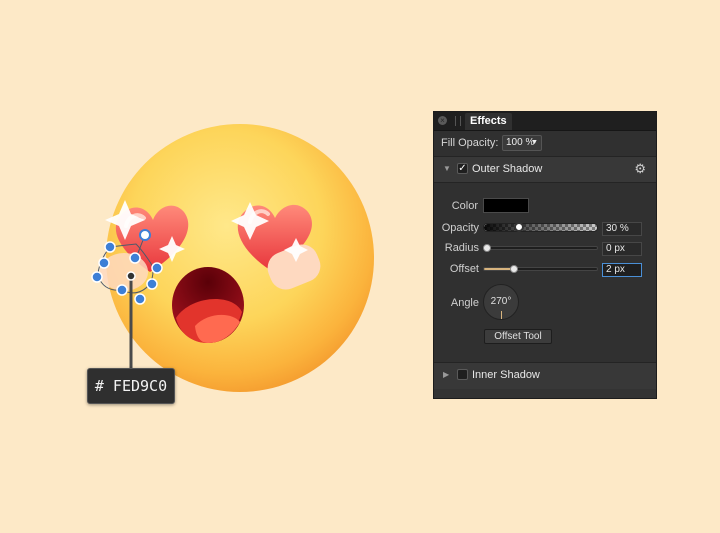 This screenshot has width=720, height=533. I want to click on inner-shadow-label: Inner Shadow, so click(506, 375).